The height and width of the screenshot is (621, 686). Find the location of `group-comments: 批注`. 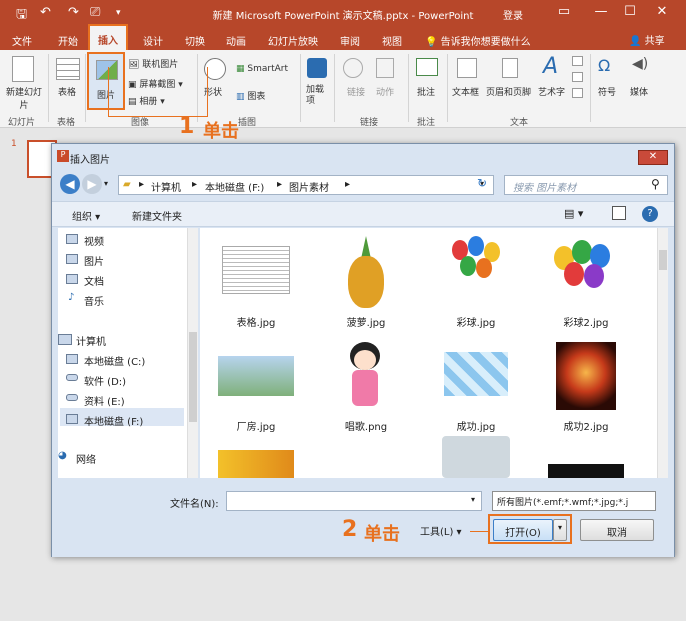

group-comments: 批注 is located at coordinates (426, 123).